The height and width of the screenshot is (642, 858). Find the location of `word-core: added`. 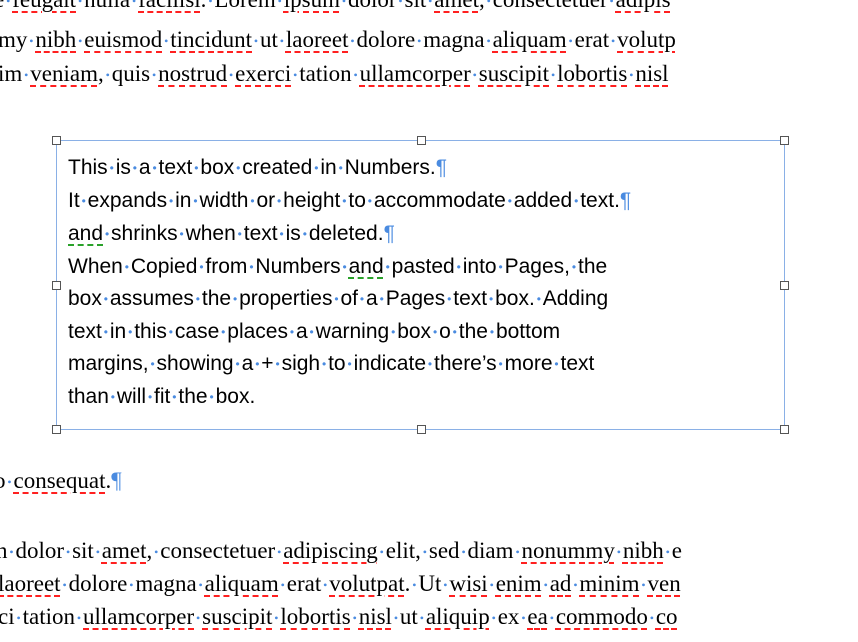

word-core: added is located at coordinates (543, 200).